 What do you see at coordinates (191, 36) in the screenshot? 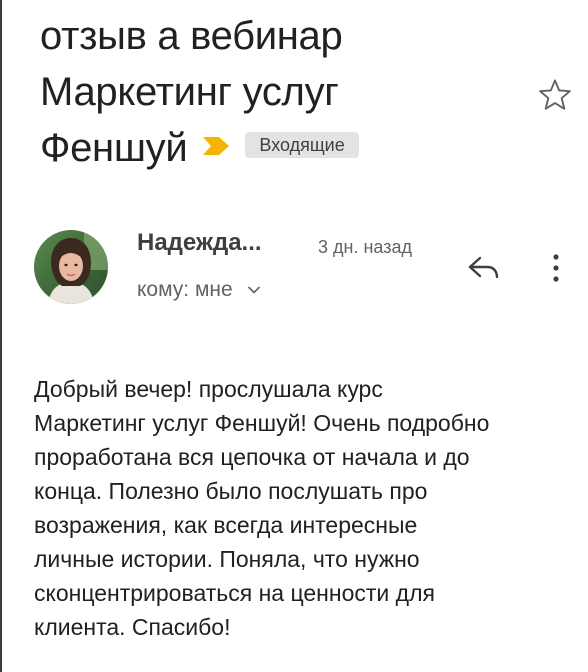
I see `subject-line-1: отзыв а вебинар` at bounding box center [191, 36].